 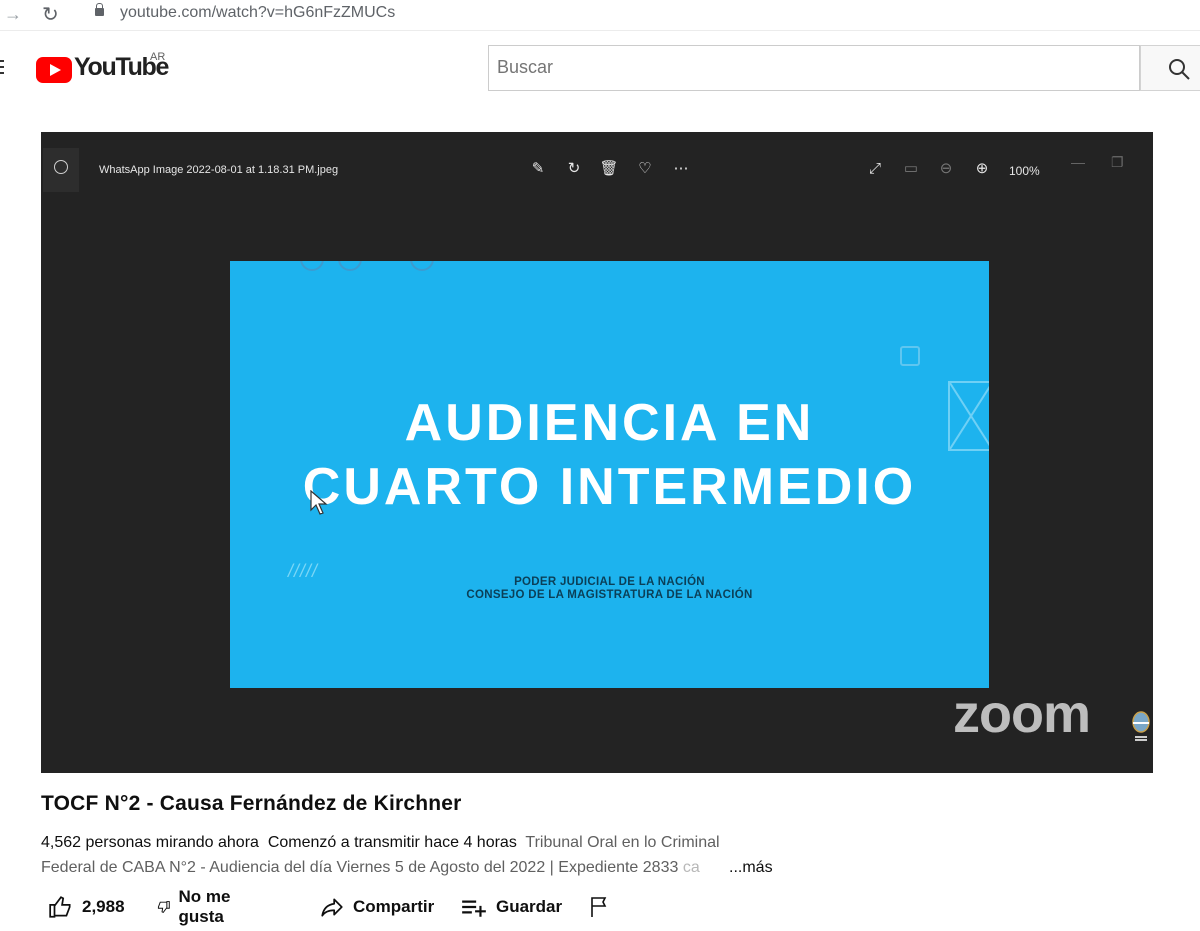 What do you see at coordinates (609, 595) in the screenshot?
I see `slide-subtitle-line2: CONSEJO DE LA MAGISTRATURA DE LA NACIÓN` at bounding box center [609, 595].